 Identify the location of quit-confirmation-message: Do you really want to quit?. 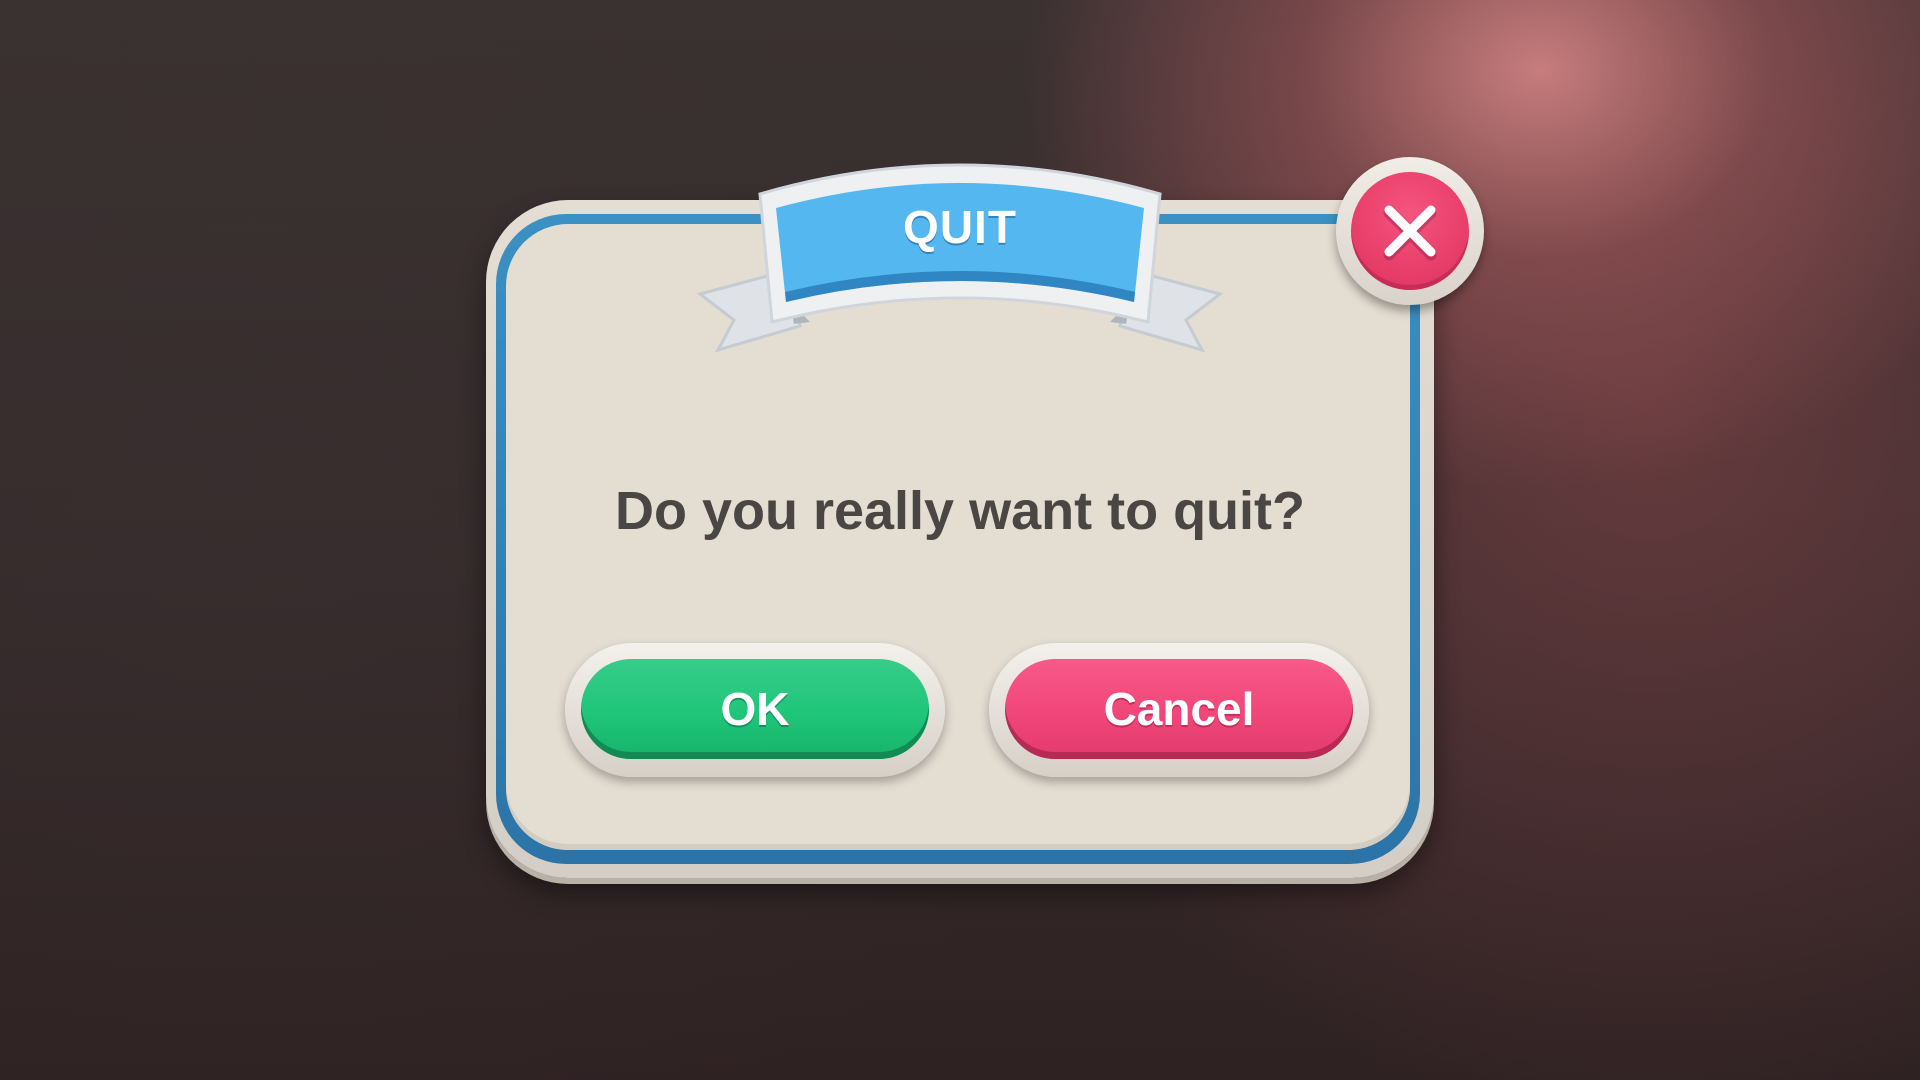
(960, 511).